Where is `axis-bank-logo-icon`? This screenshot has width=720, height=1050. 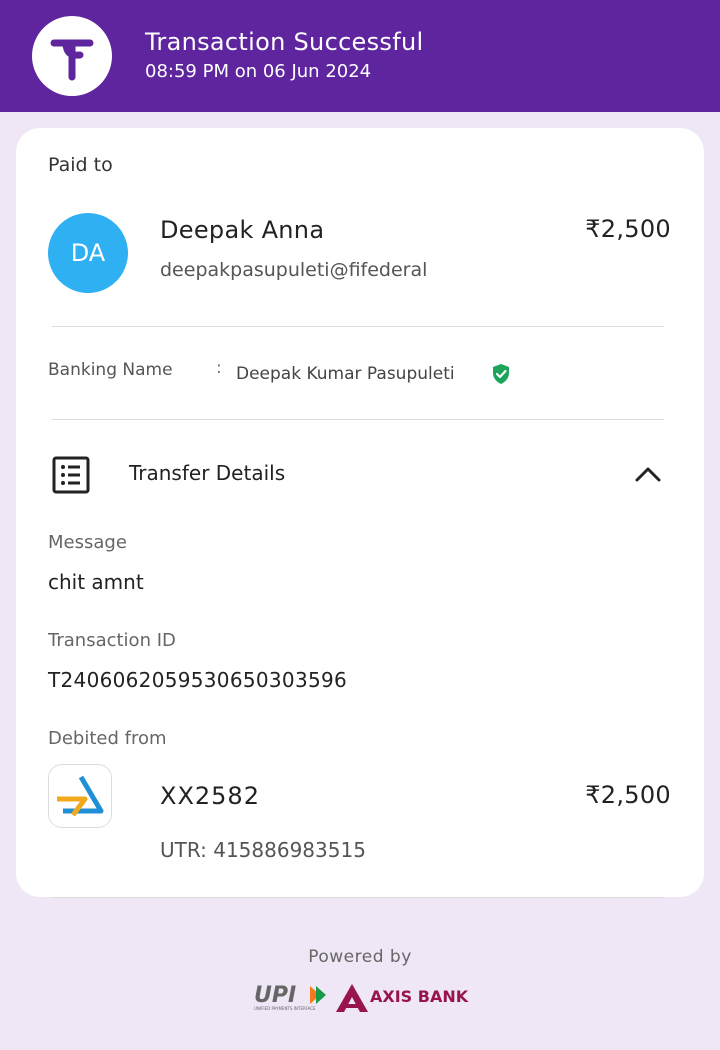
axis-bank-logo-icon is located at coordinates (352, 998).